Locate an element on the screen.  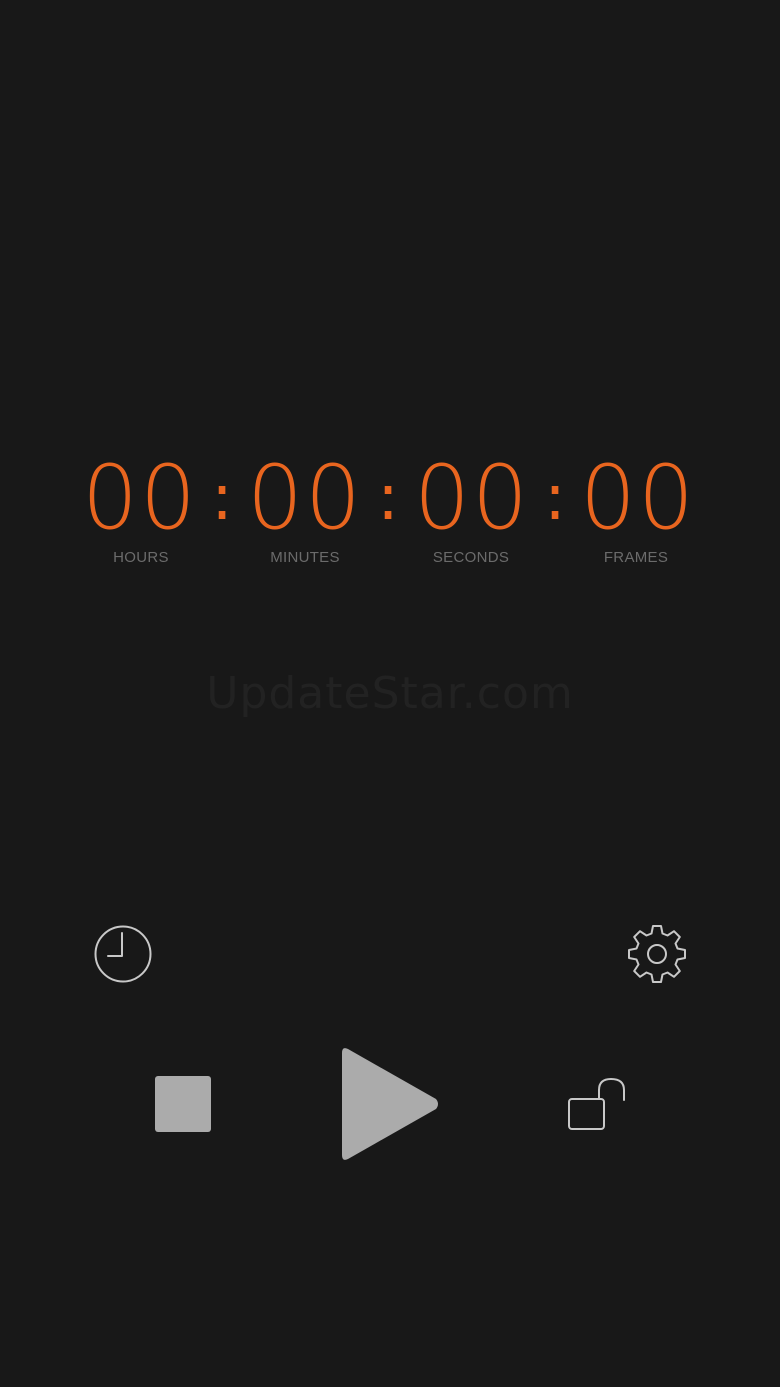
hours-value: 00 is located at coordinates (140, 498).